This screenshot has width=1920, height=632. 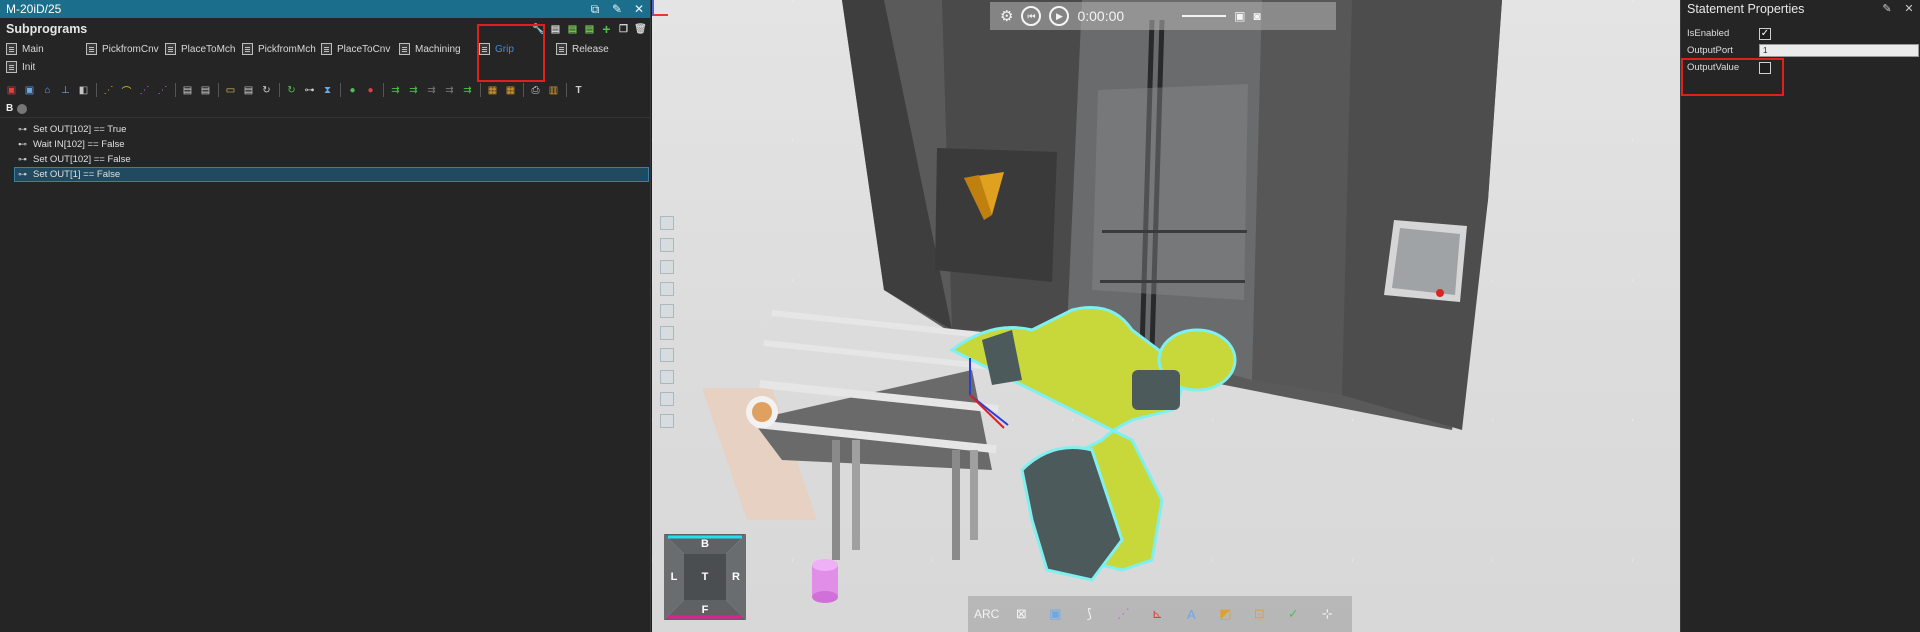 I want to click on robot-jog-icon: ⟆, so click(x=1089, y=614).